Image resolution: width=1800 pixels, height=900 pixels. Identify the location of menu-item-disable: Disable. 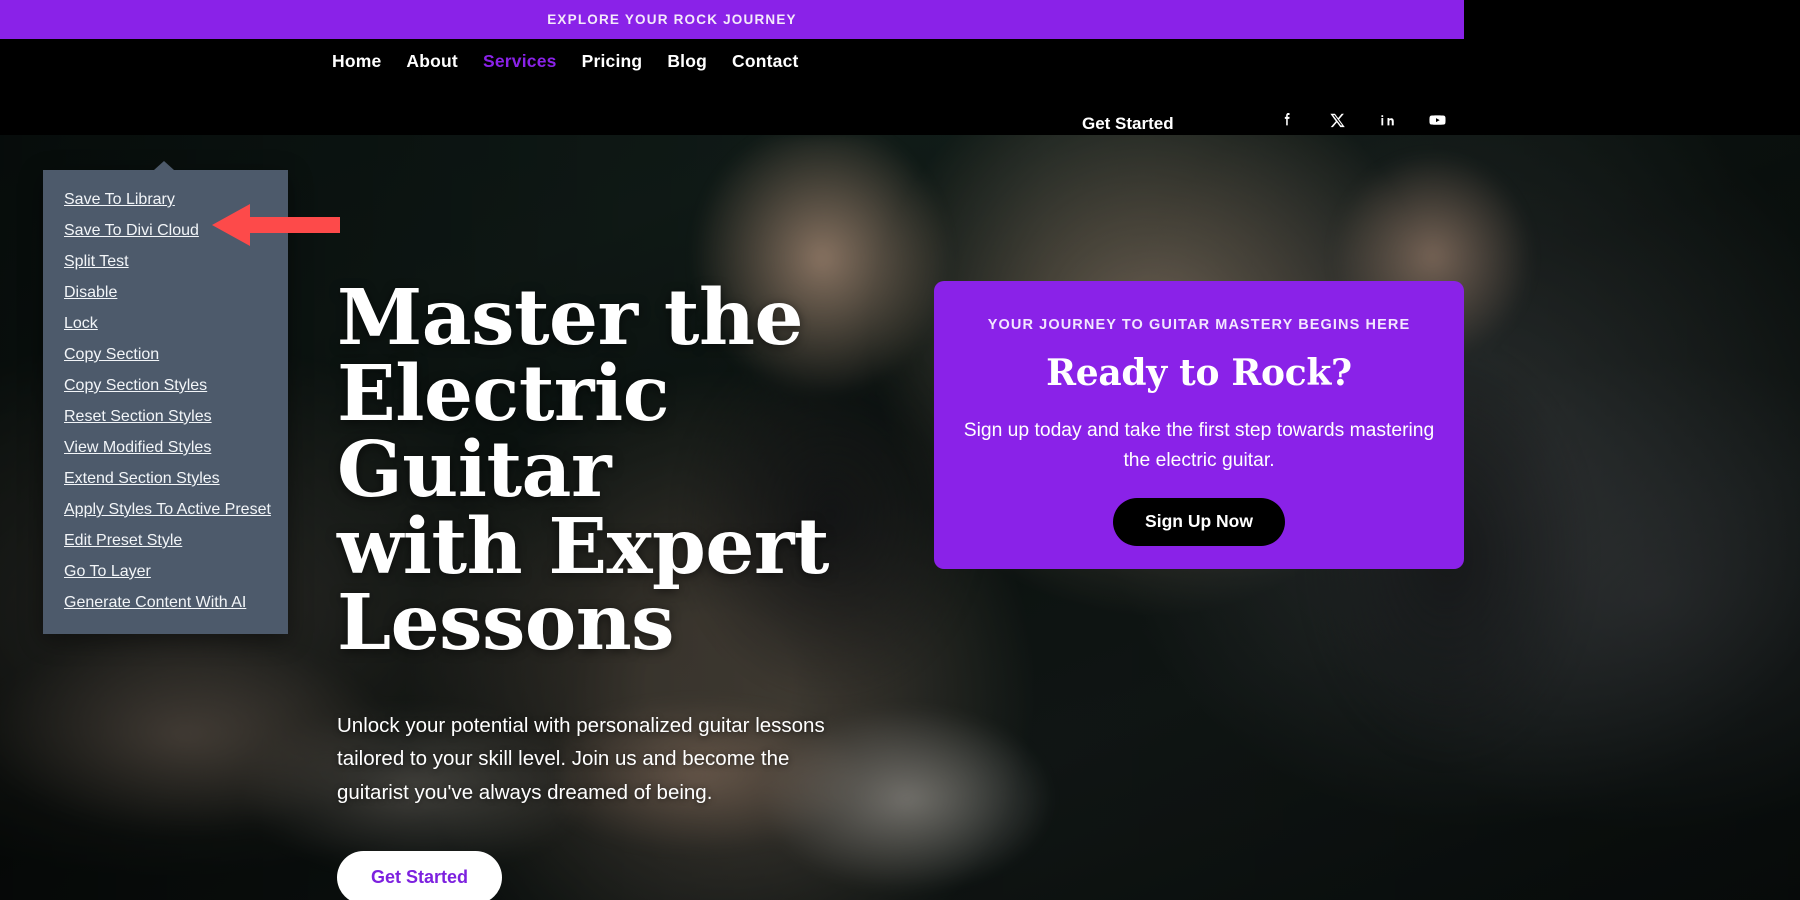
(165, 292).